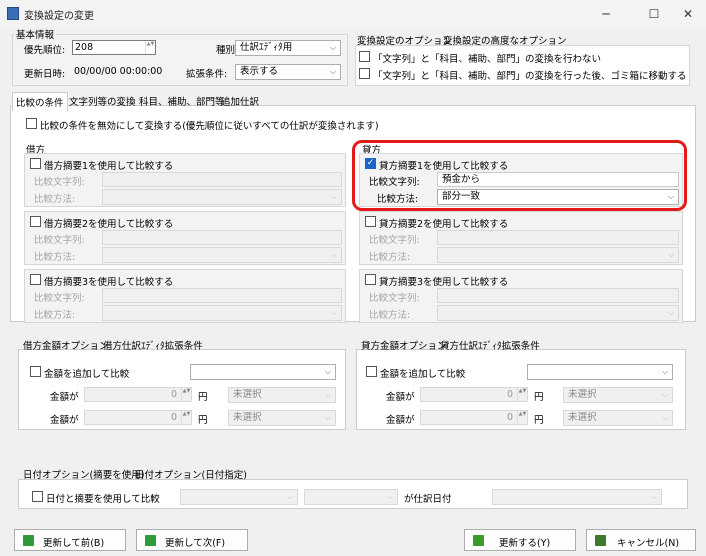 This screenshot has height=556, width=706. Describe the element at coordinates (182, 101) in the screenshot. I see `tab-account: 科目、補助、部門等` at that location.